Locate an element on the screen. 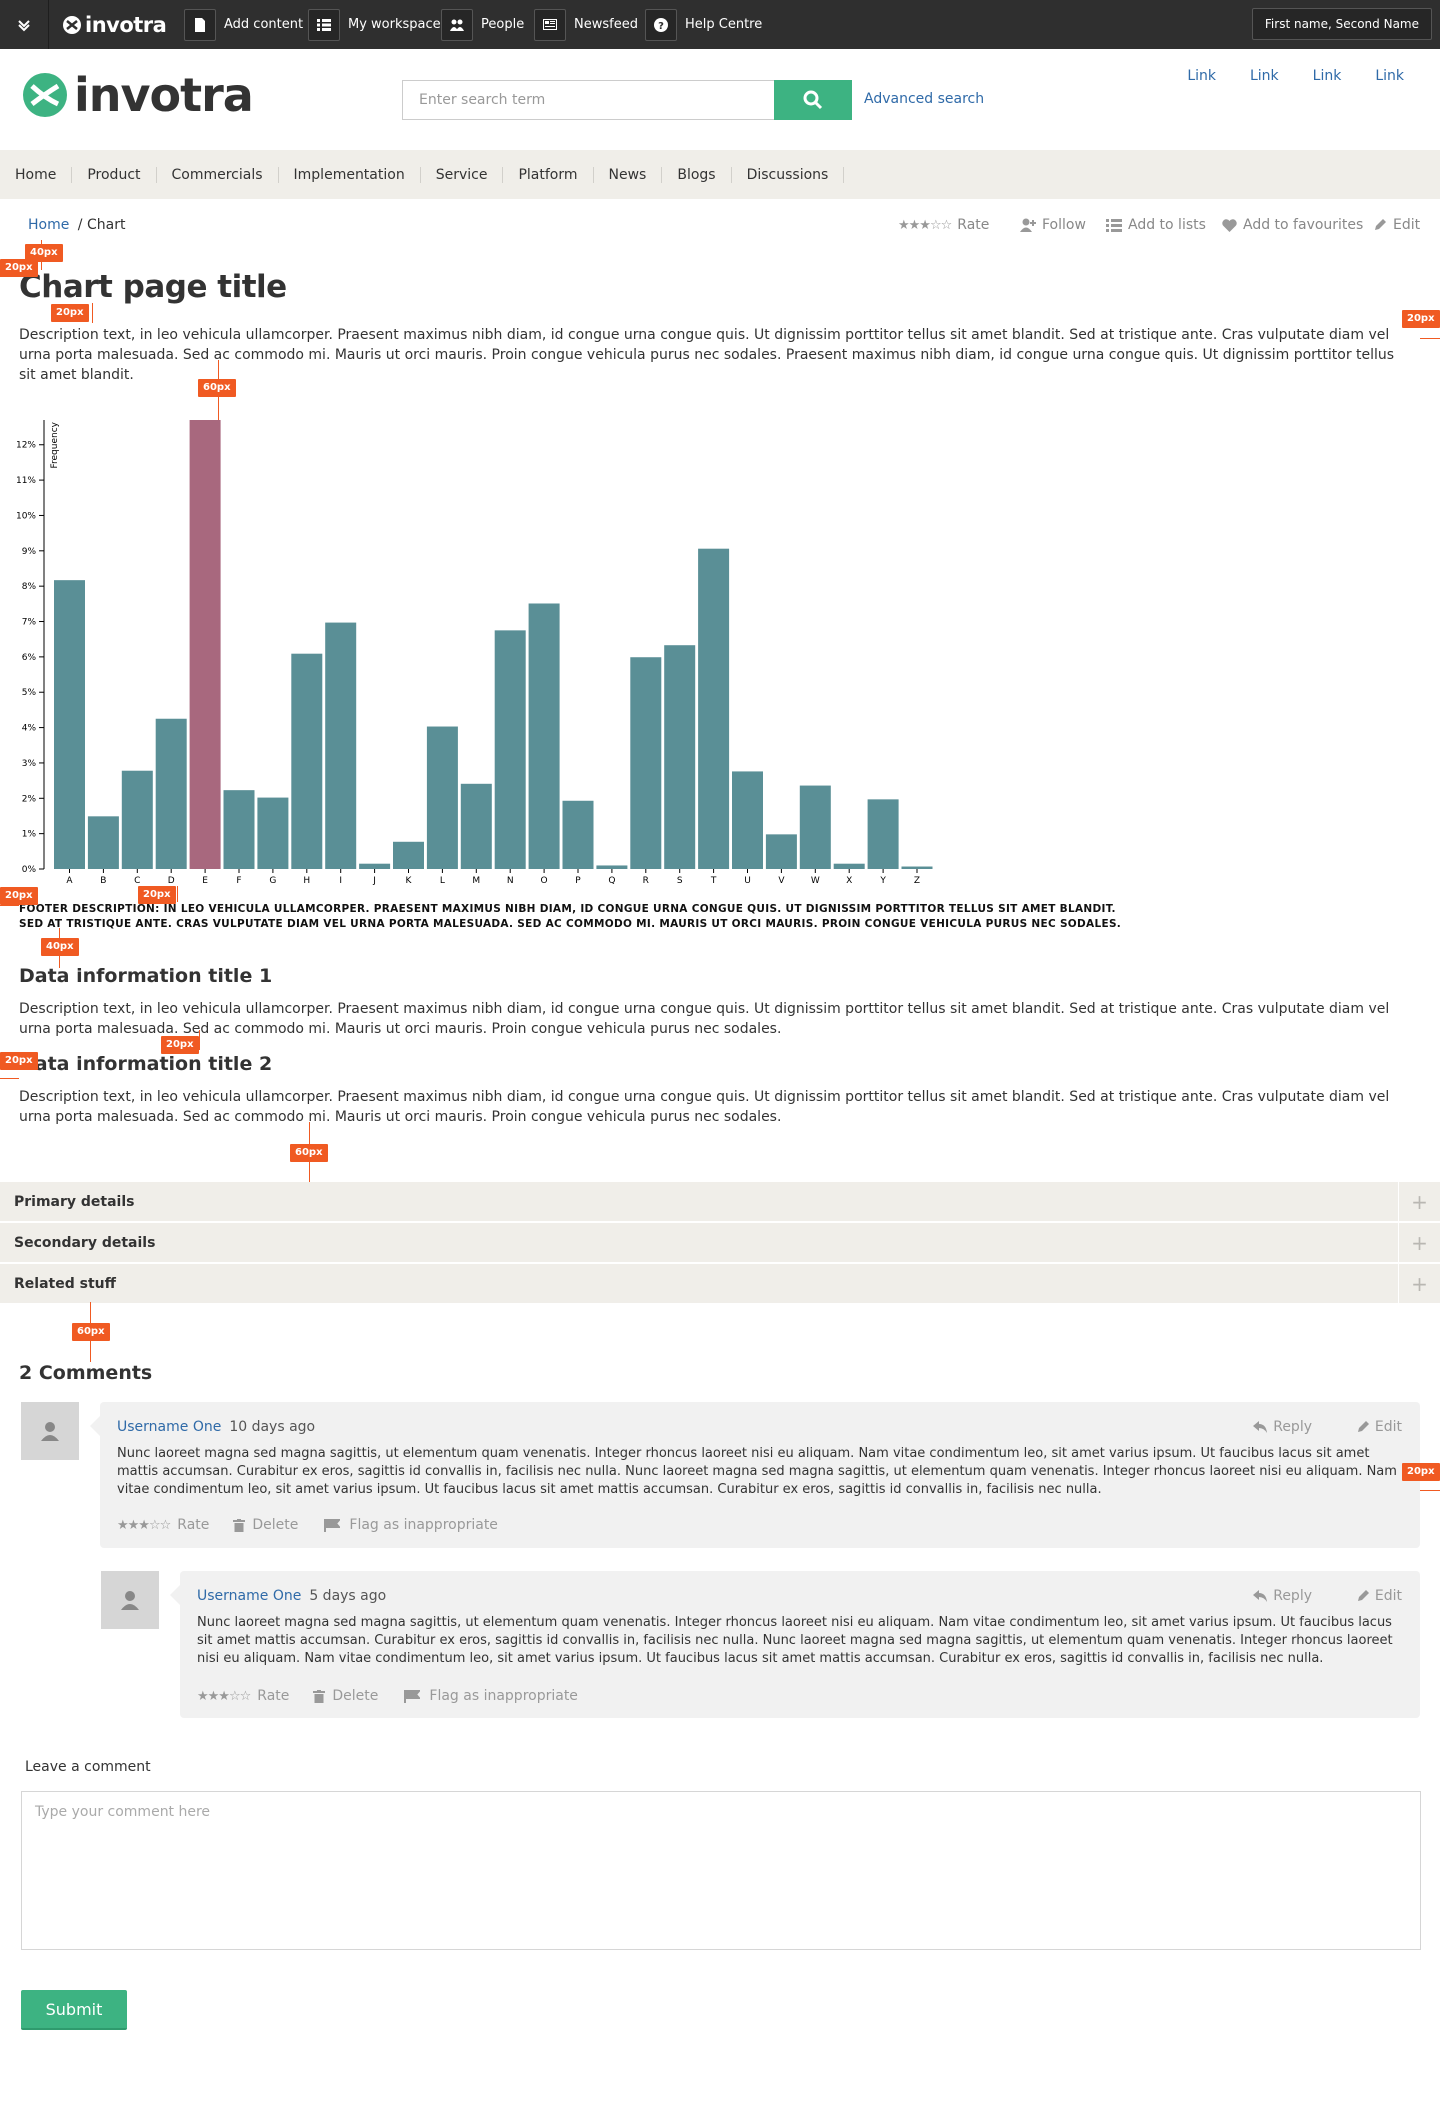 This screenshot has height=2120, width=1440. chart-bar-b is located at coordinates (103, 842).